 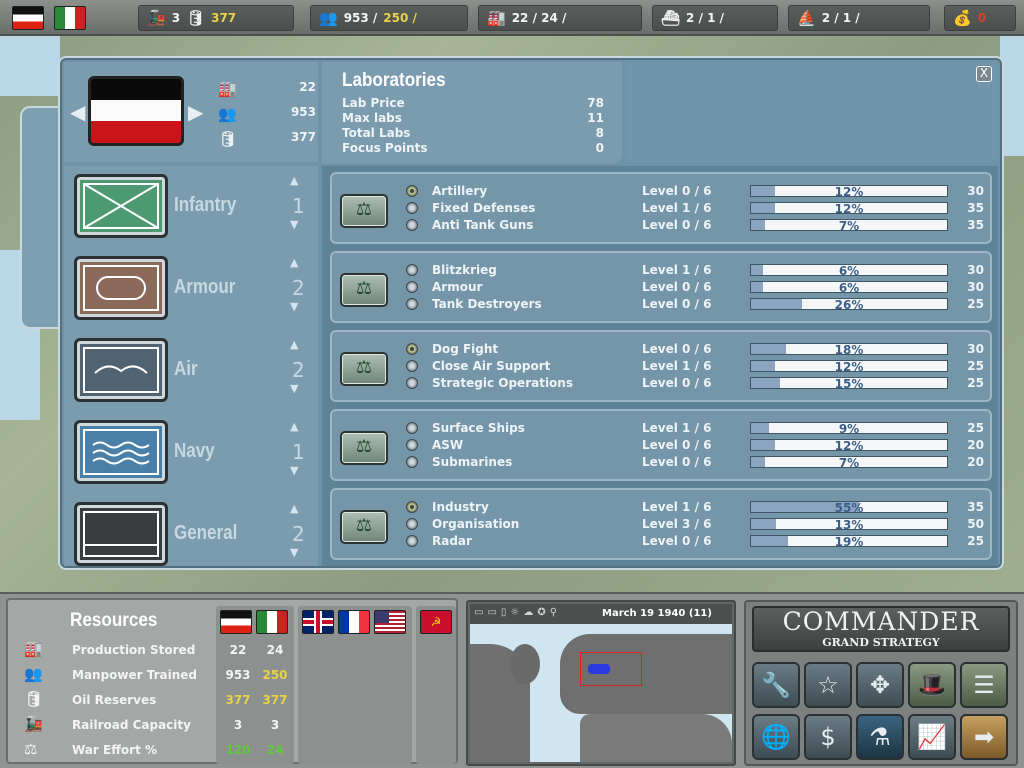 I want to click on end-turn-button: ➡, so click(x=984, y=737).